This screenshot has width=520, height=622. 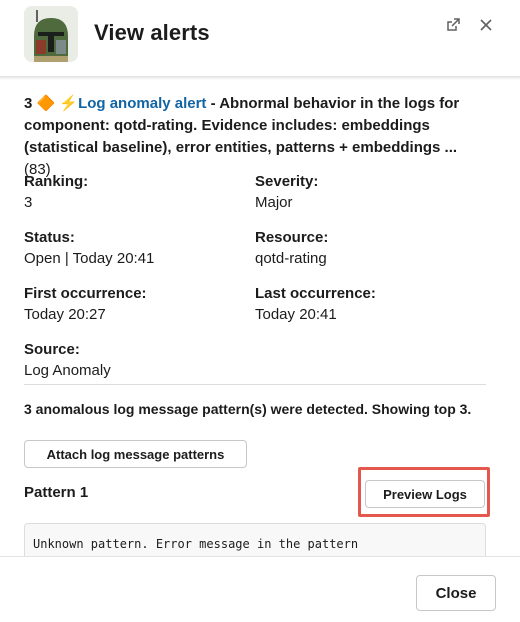 What do you see at coordinates (65, 314) in the screenshot?
I see `first-occurrence-value: Today 20:27` at bounding box center [65, 314].